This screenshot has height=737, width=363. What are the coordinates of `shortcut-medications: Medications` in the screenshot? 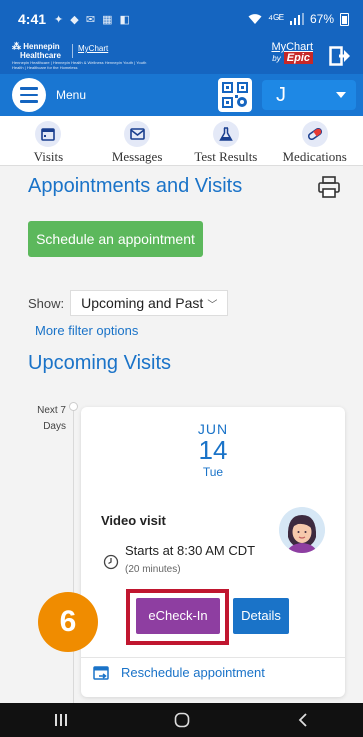 It's located at (315, 140).